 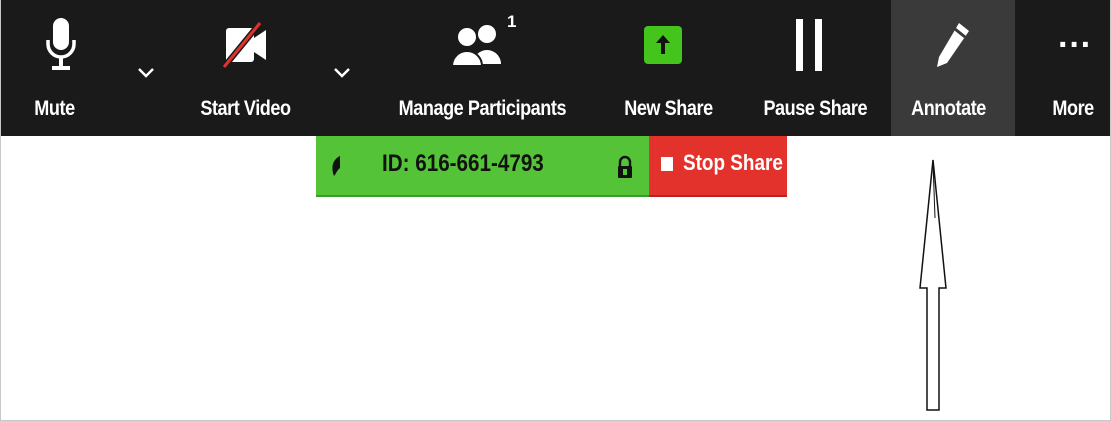 I want to click on upload-arrow-icon, so click(x=663, y=45).